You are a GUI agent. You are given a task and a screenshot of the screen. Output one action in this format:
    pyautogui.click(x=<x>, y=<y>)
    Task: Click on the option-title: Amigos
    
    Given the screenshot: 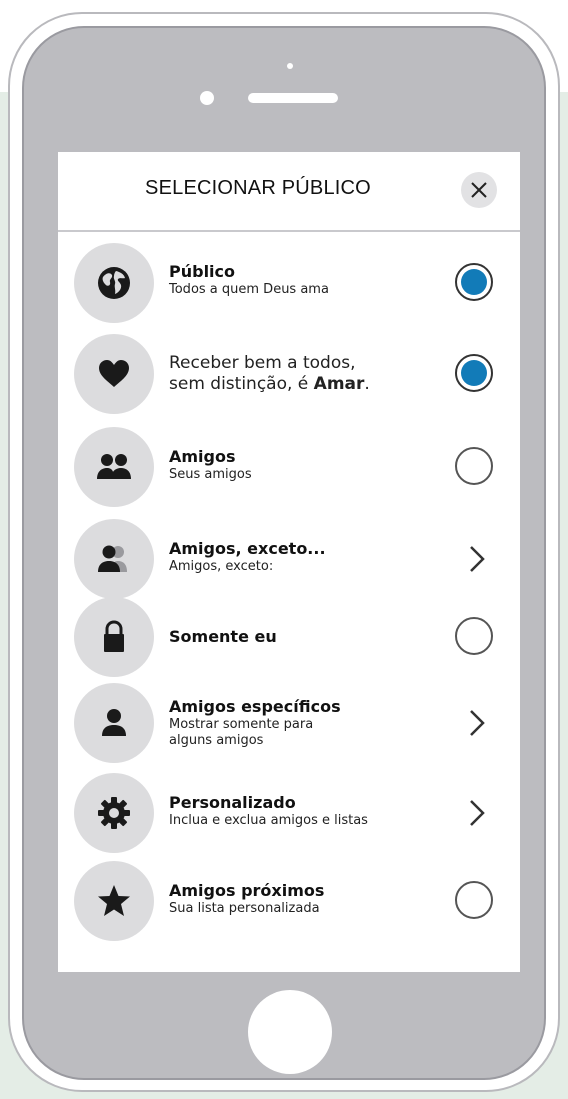 What is the action you would take?
    pyautogui.click(x=202, y=456)
    